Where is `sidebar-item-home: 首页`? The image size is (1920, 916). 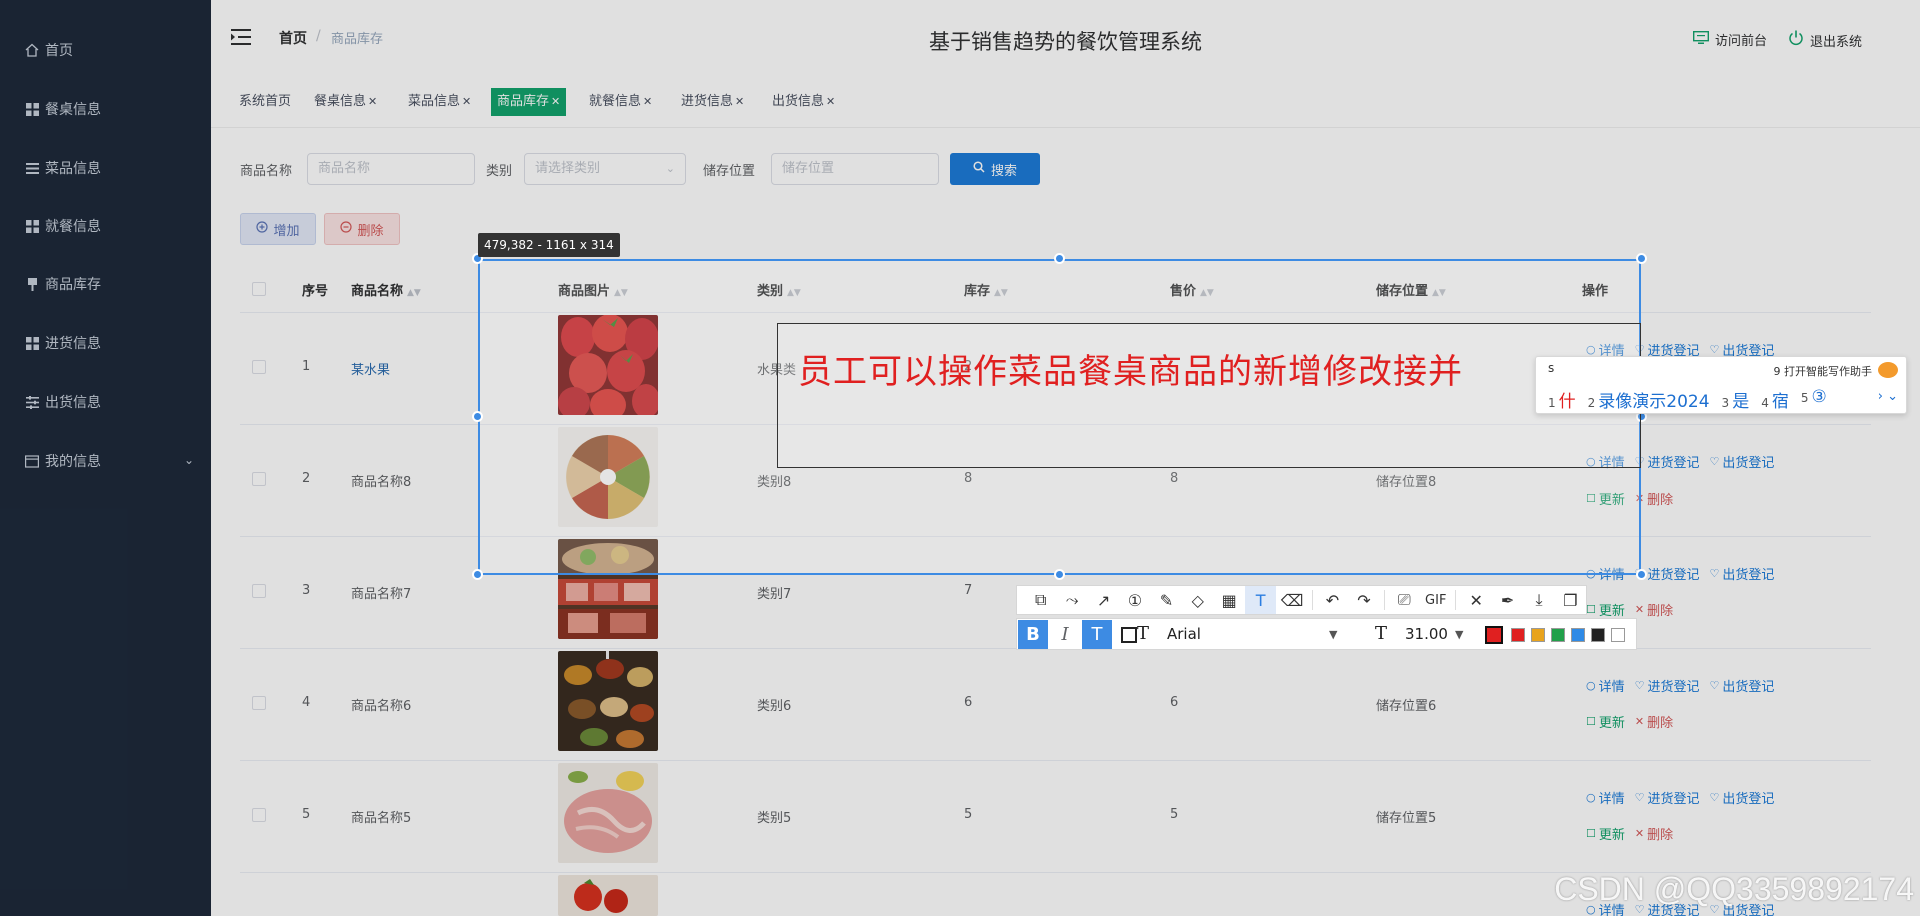
sidebar-item-home: 首页 is located at coordinates (109, 50).